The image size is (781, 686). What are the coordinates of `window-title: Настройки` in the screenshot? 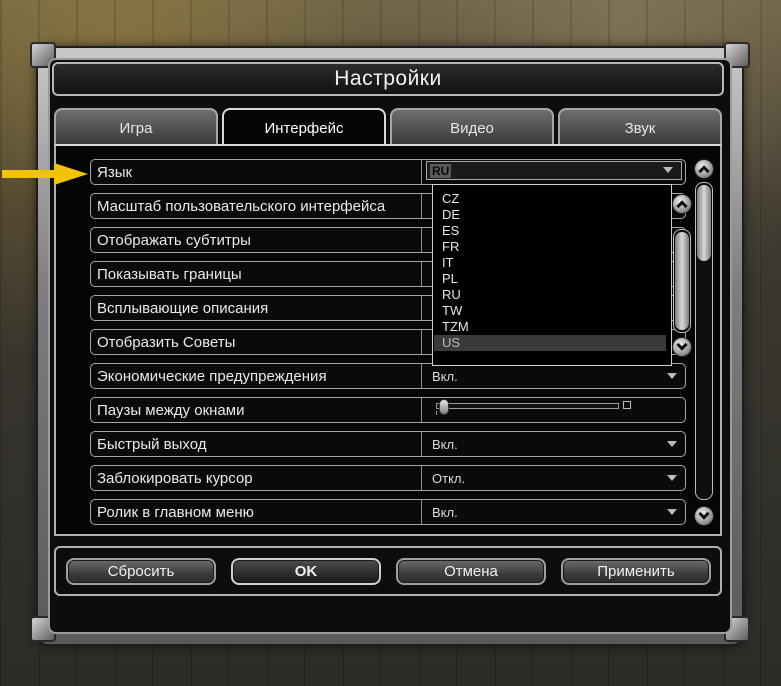 It's located at (388, 78).